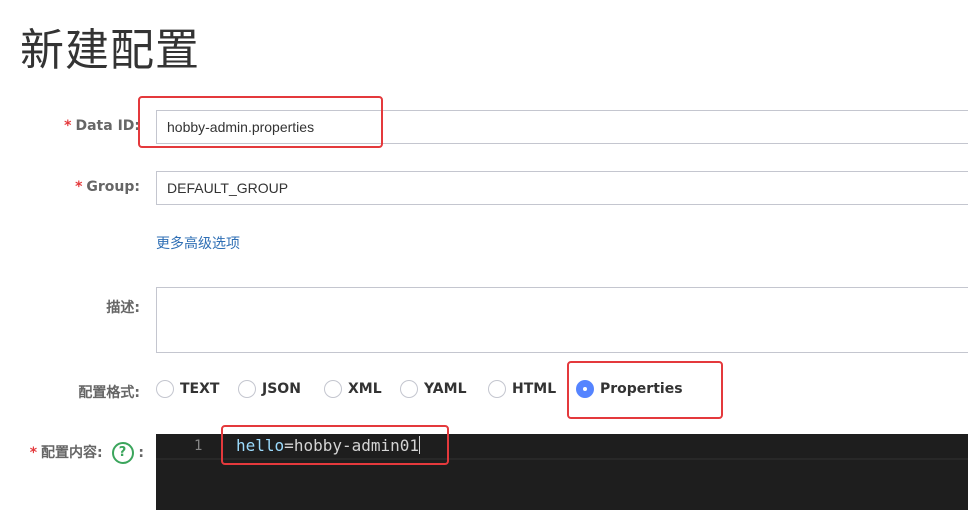 The image size is (968, 510). I want to click on format-radio-xml: XML, so click(353, 389).